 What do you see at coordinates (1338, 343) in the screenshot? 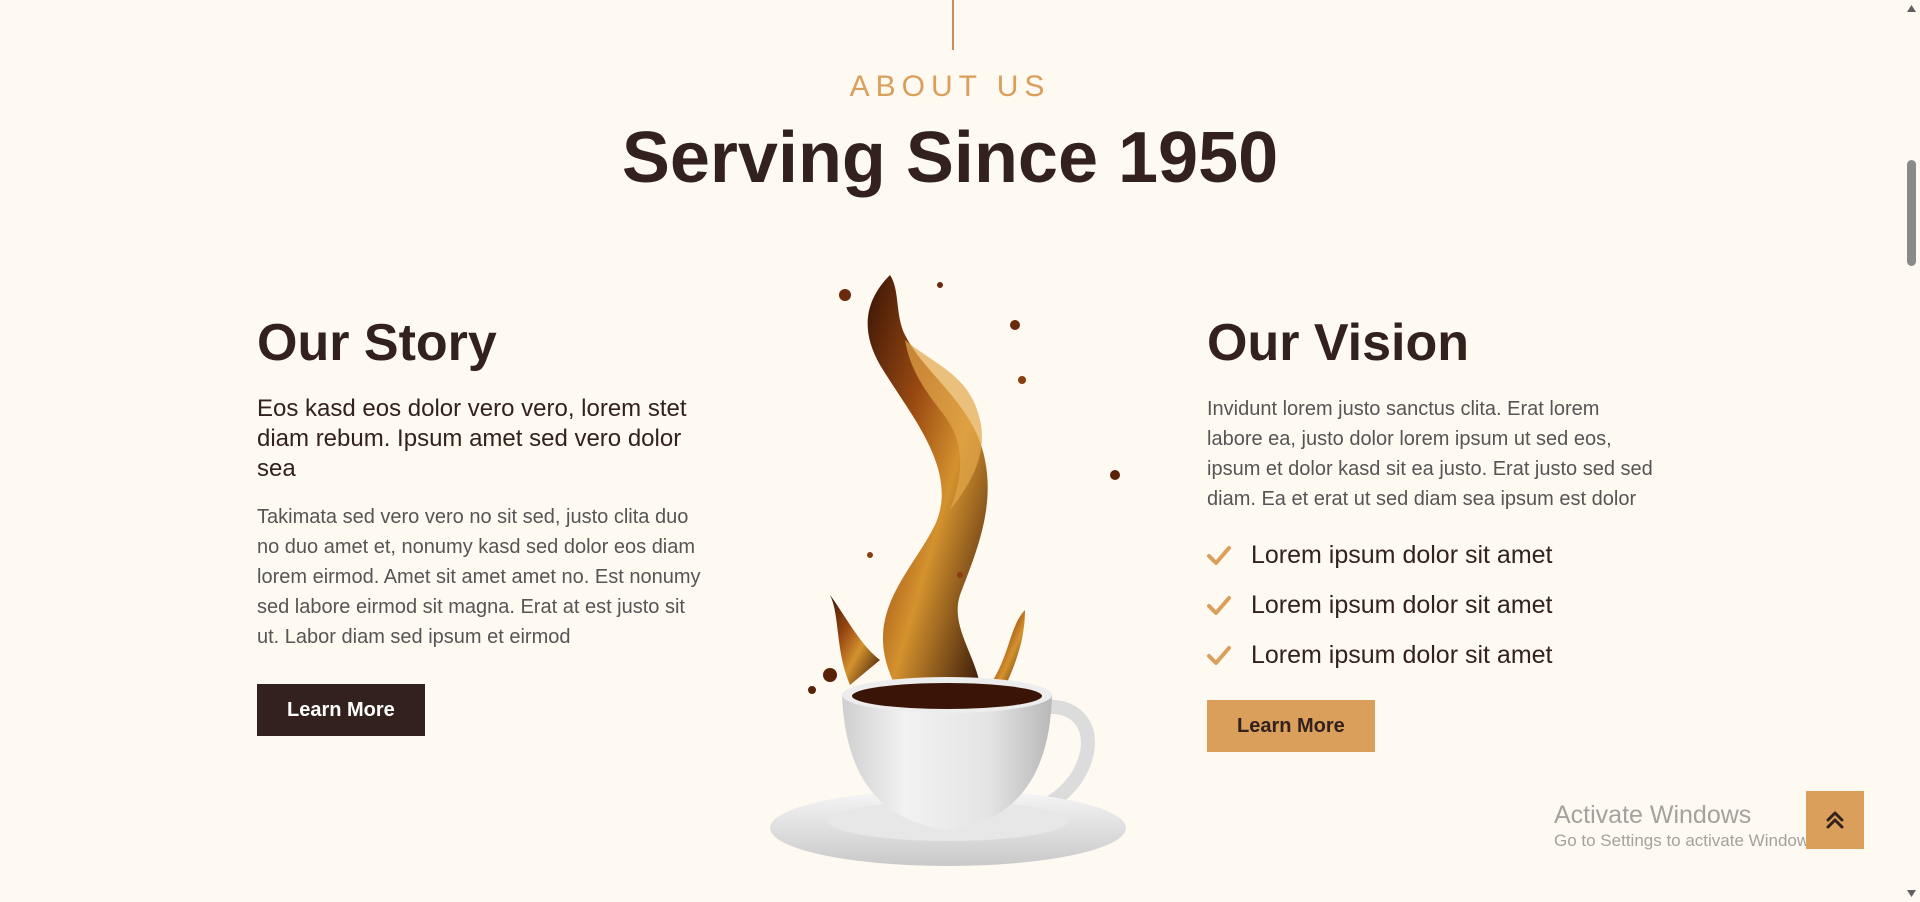
I see `vision-heading: Our Vision` at bounding box center [1338, 343].